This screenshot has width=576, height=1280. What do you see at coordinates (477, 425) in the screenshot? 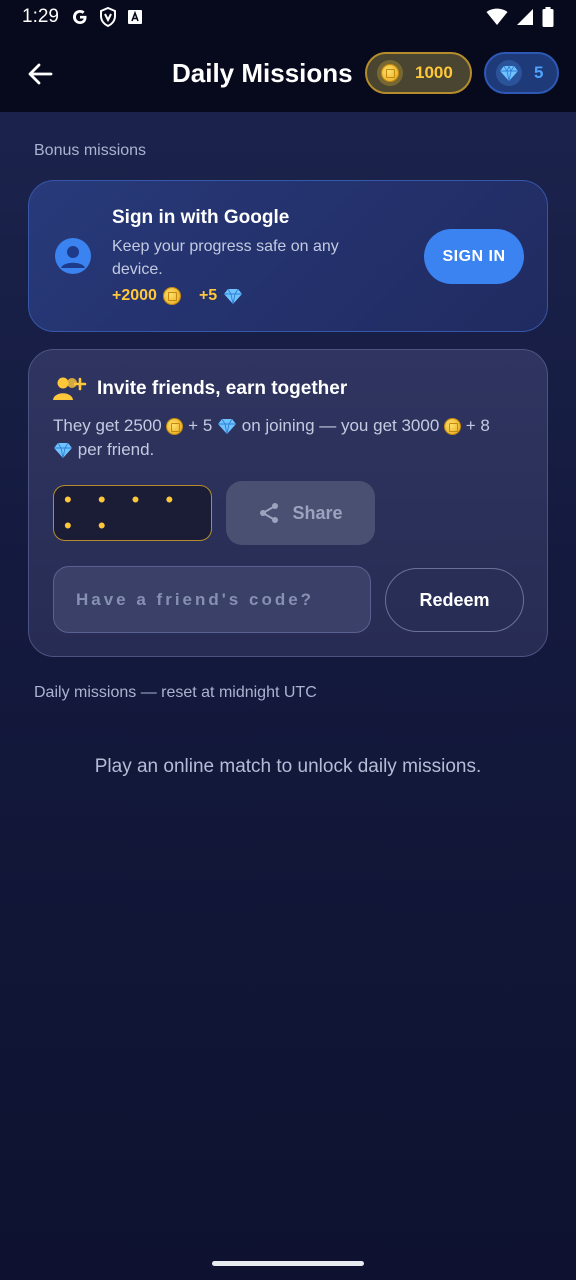
I see `invite-desc-text: + 8` at bounding box center [477, 425].